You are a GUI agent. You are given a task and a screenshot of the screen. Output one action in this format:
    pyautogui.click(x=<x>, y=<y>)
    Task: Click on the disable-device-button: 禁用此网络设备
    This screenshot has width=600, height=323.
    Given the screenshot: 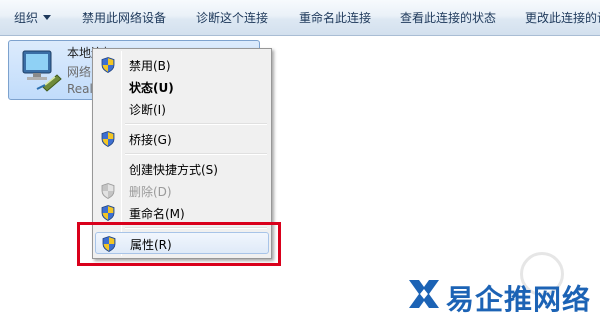 What is the action you would take?
    pyautogui.click(x=124, y=18)
    